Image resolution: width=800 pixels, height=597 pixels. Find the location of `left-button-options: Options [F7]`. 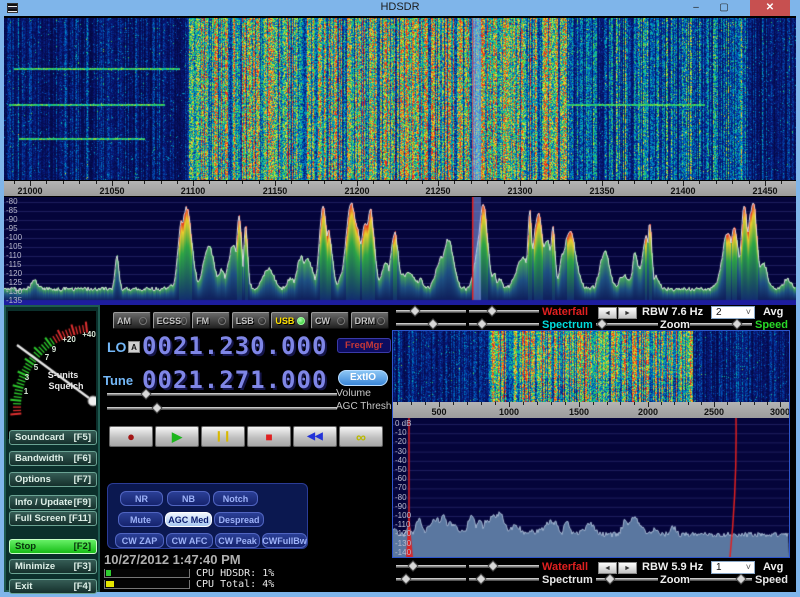

left-button-options: Options [F7] is located at coordinates (53, 479).